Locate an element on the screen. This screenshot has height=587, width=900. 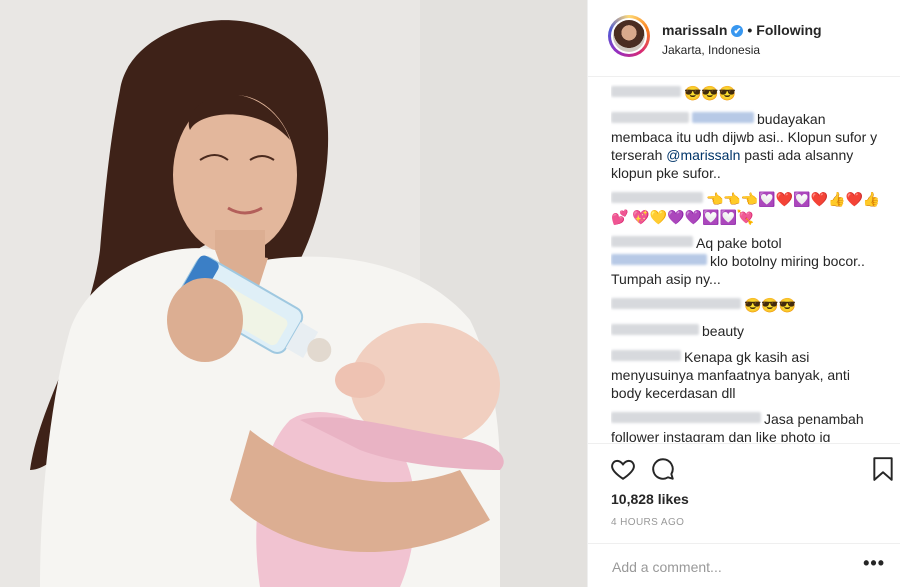
following-button: Following is located at coordinates (788, 30).